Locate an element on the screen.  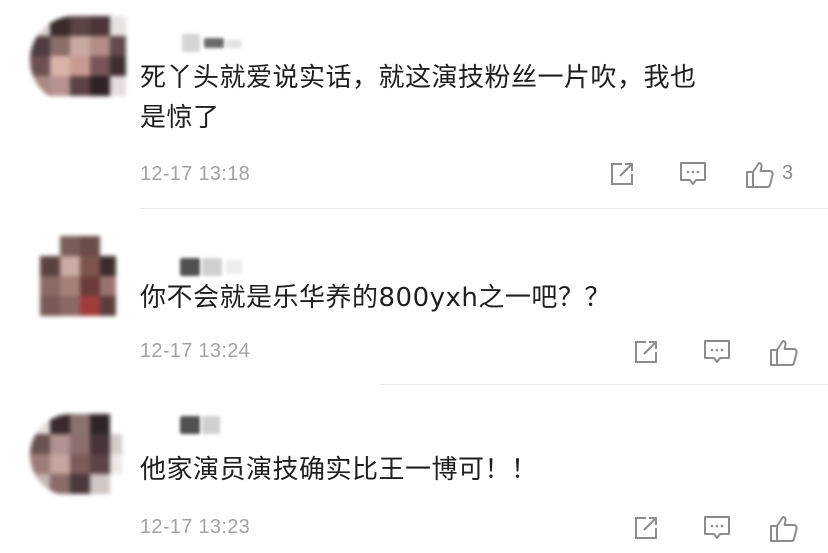
like-button: 3 is located at coordinates (773, 174).